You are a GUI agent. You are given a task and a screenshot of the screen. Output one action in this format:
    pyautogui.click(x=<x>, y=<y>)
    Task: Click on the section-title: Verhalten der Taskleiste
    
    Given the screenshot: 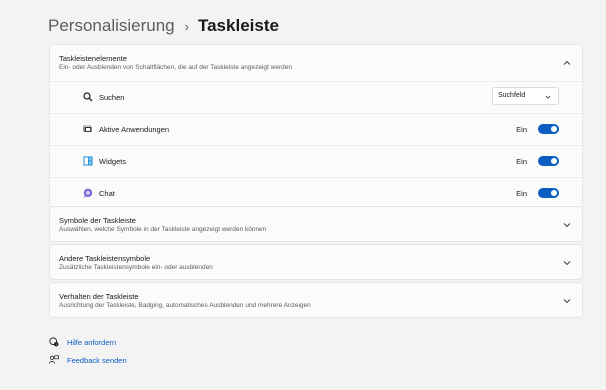 What is the action you would take?
    pyautogui.click(x=99, y=296)
    